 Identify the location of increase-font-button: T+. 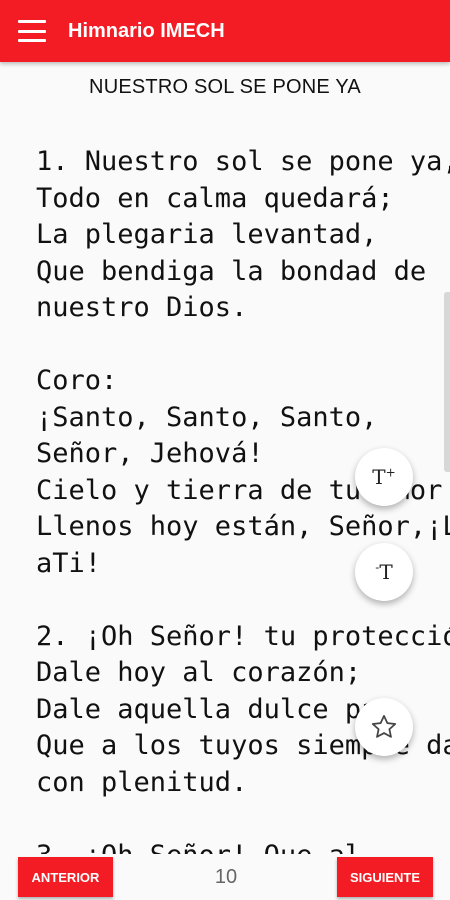
(384, 477).